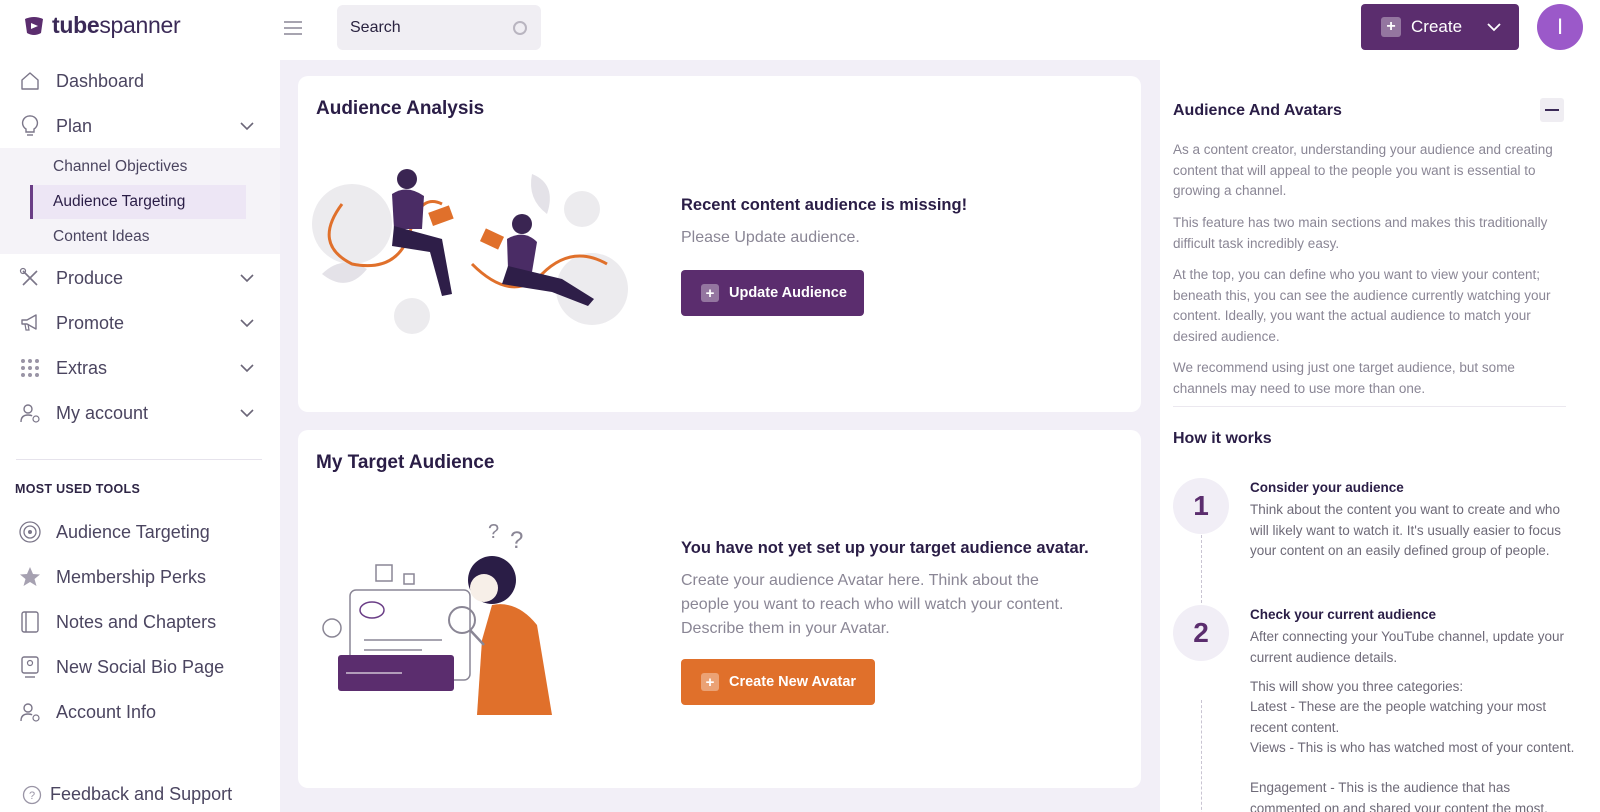 The width and height of the screenshot is (1600, 812). What do you see at coordinates (1201, 756) in the screenshot?
I see `step-connector` at bounding box center [1201, 756].